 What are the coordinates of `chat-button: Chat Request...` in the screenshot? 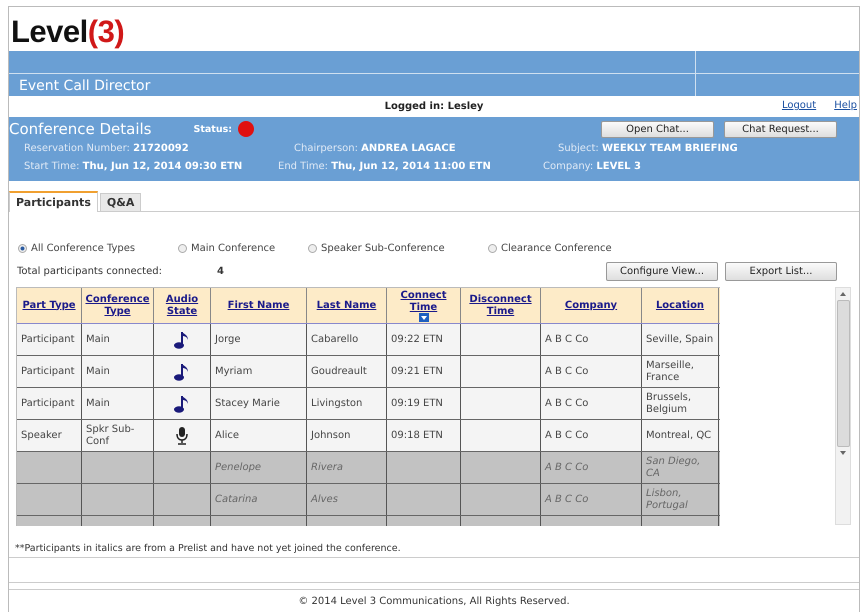 It's located at (780, 129).